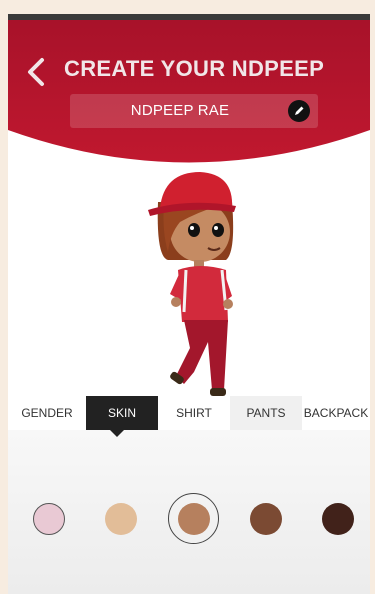 This screenshot has width=375, height=594. Describe the element at coordinates (194, 68) in the screenshot. I see `page-title: CREATE YOUR NDPEEP` at that location.